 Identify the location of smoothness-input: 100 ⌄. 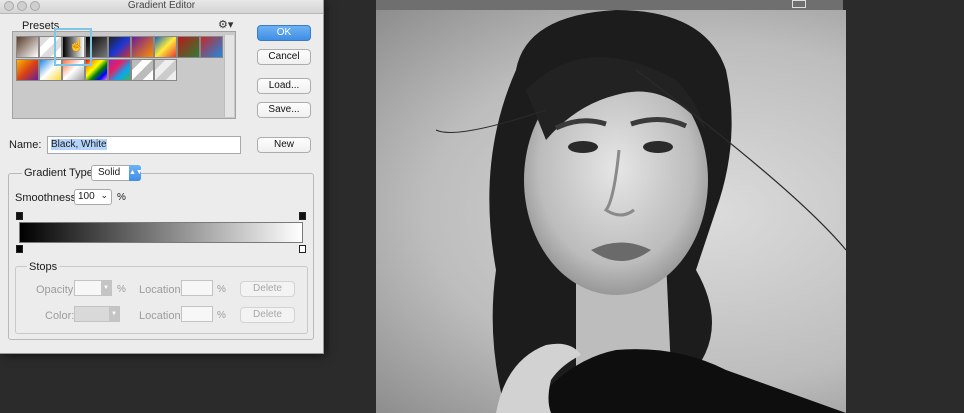
(93, 197).